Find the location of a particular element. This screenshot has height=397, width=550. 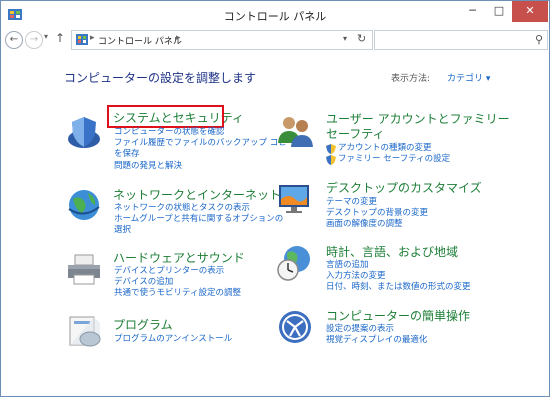

hardware-link-devices-printers: デバイスとプリンターの表示 is located at coordinates (177, 271).